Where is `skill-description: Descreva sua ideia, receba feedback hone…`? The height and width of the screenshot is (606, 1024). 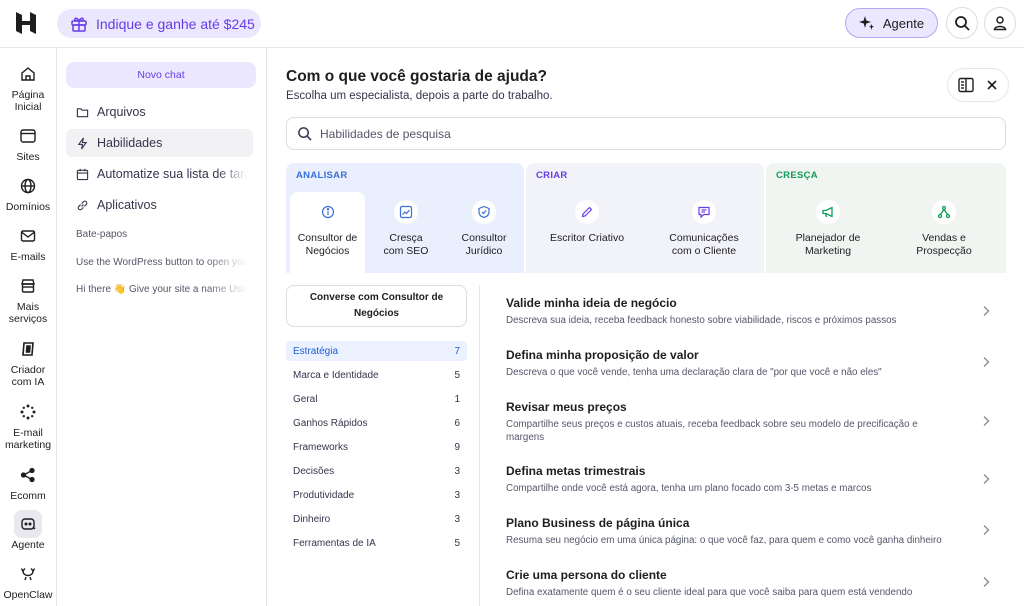
skill-description: Descreva sua ideia, receba feedback hone… is located at coordinates (701, 320).